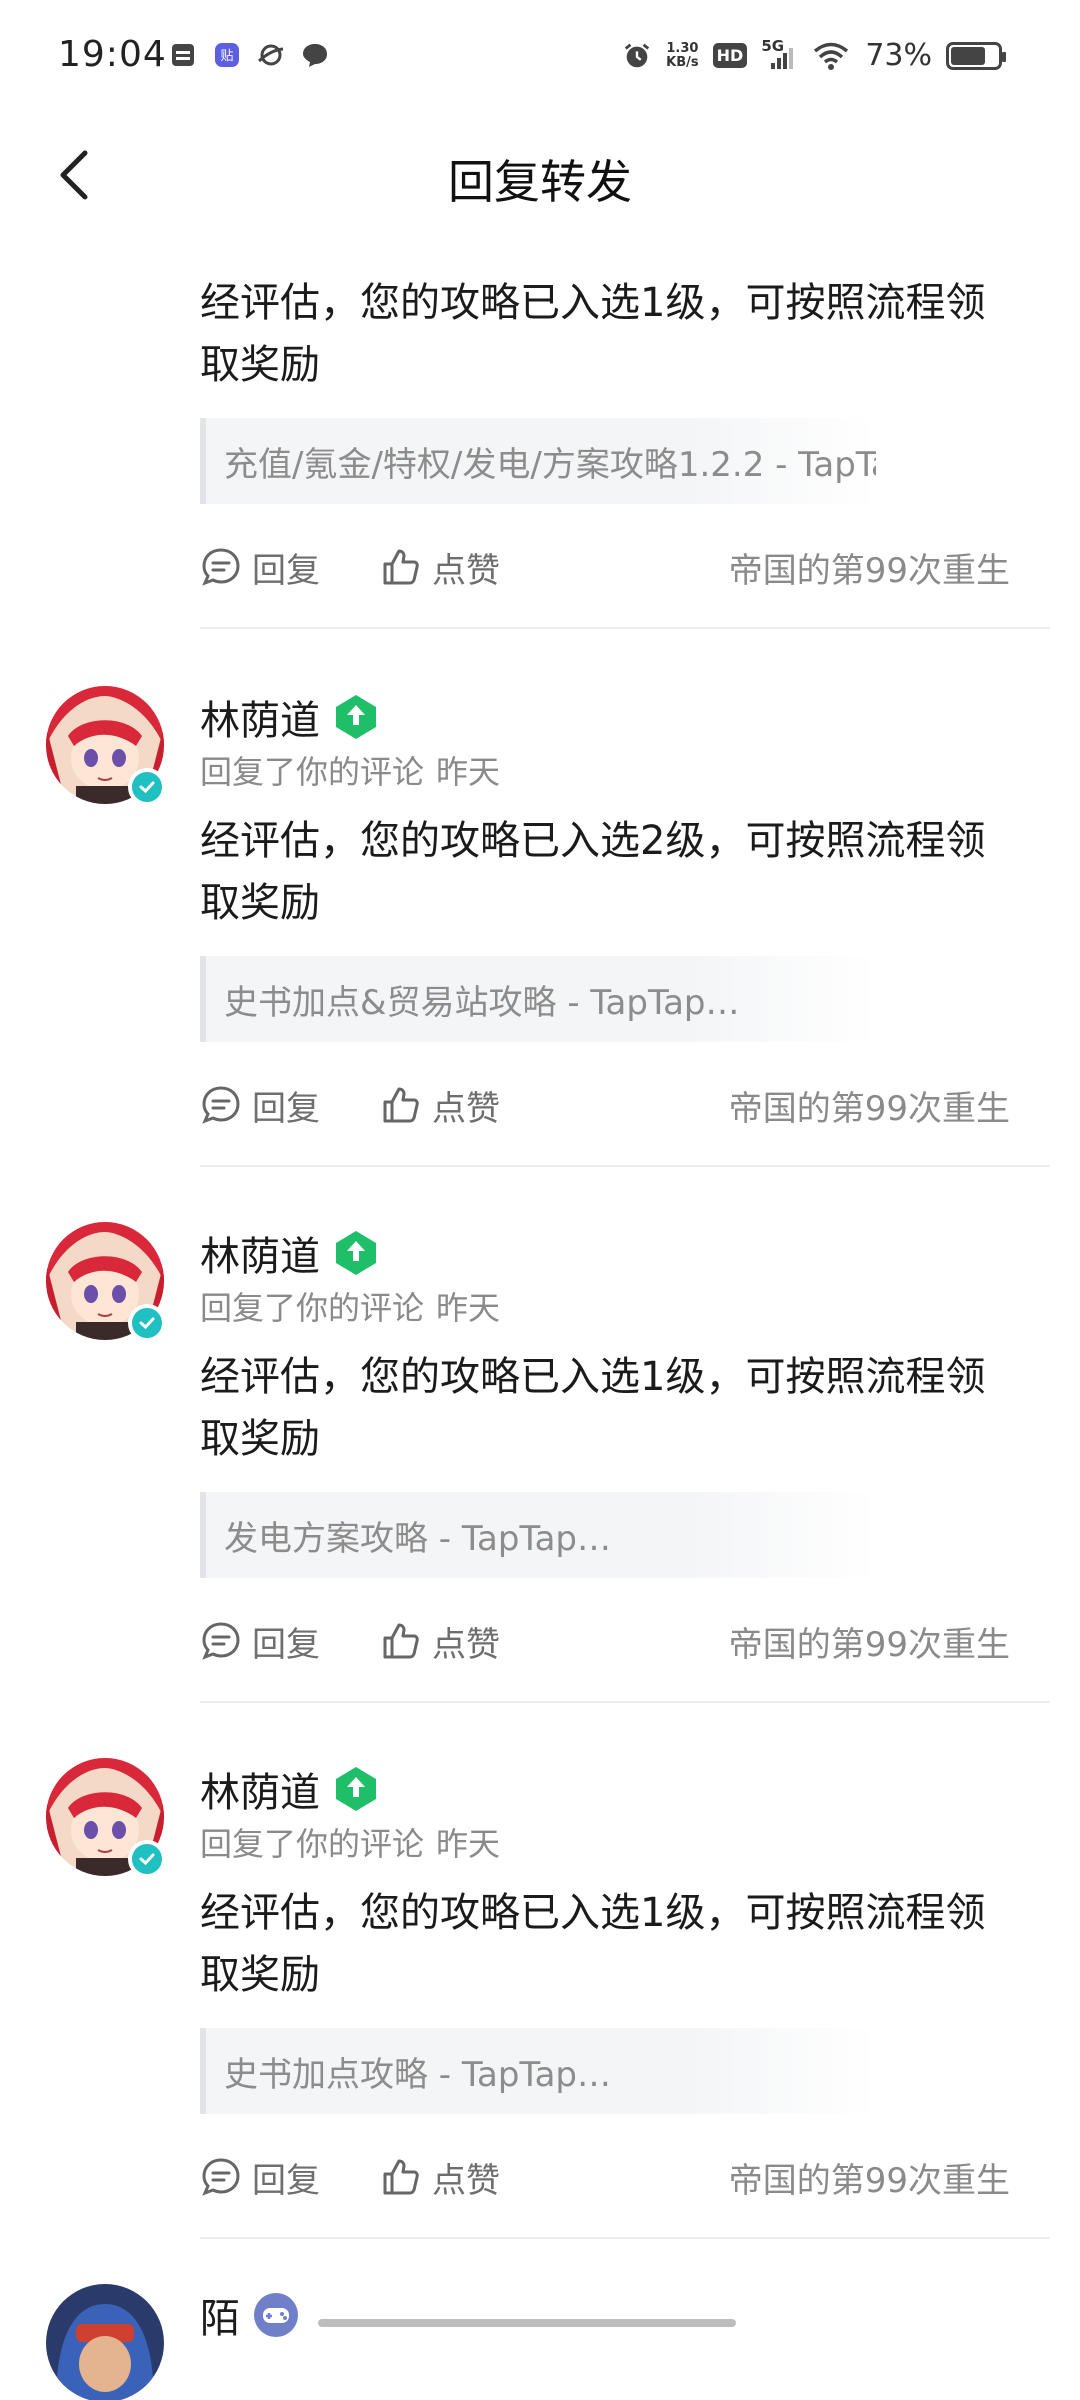 This screenshot has height=2400, width=1080. Describe the element at coordinates (540, 182) in the screenshot. I see `page-title: 回复转发` at that location.